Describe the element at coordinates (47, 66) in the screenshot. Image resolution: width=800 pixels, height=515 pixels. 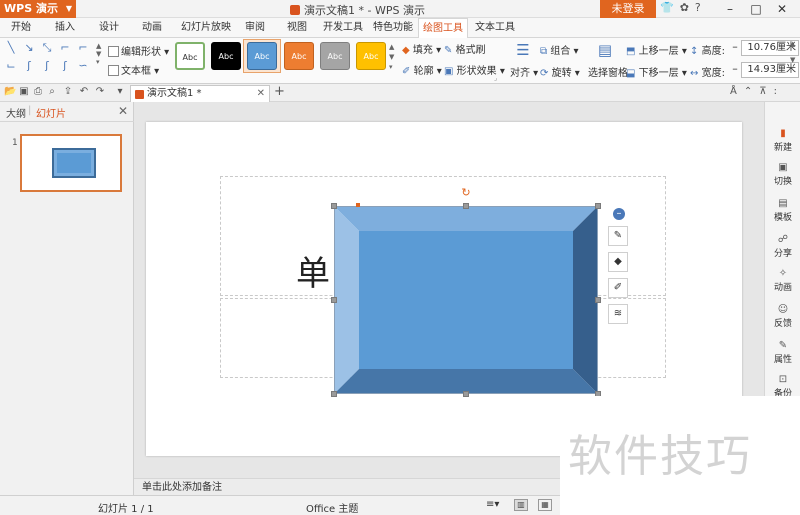
I see `curved-arrow-icon: ʃ` at that location.